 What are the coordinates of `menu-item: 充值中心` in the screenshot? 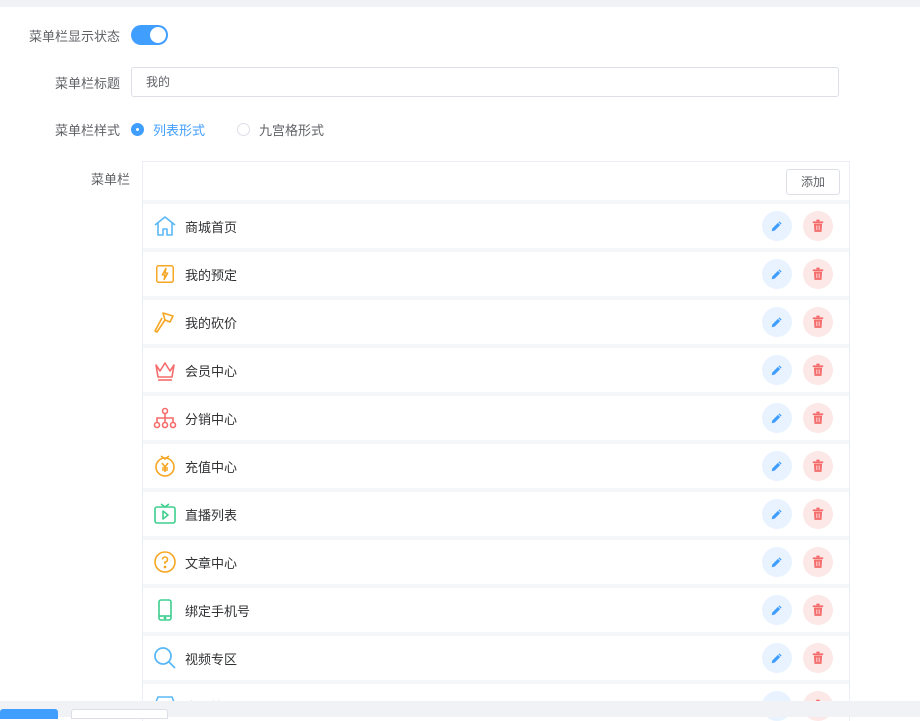 It's located at (496, 466).